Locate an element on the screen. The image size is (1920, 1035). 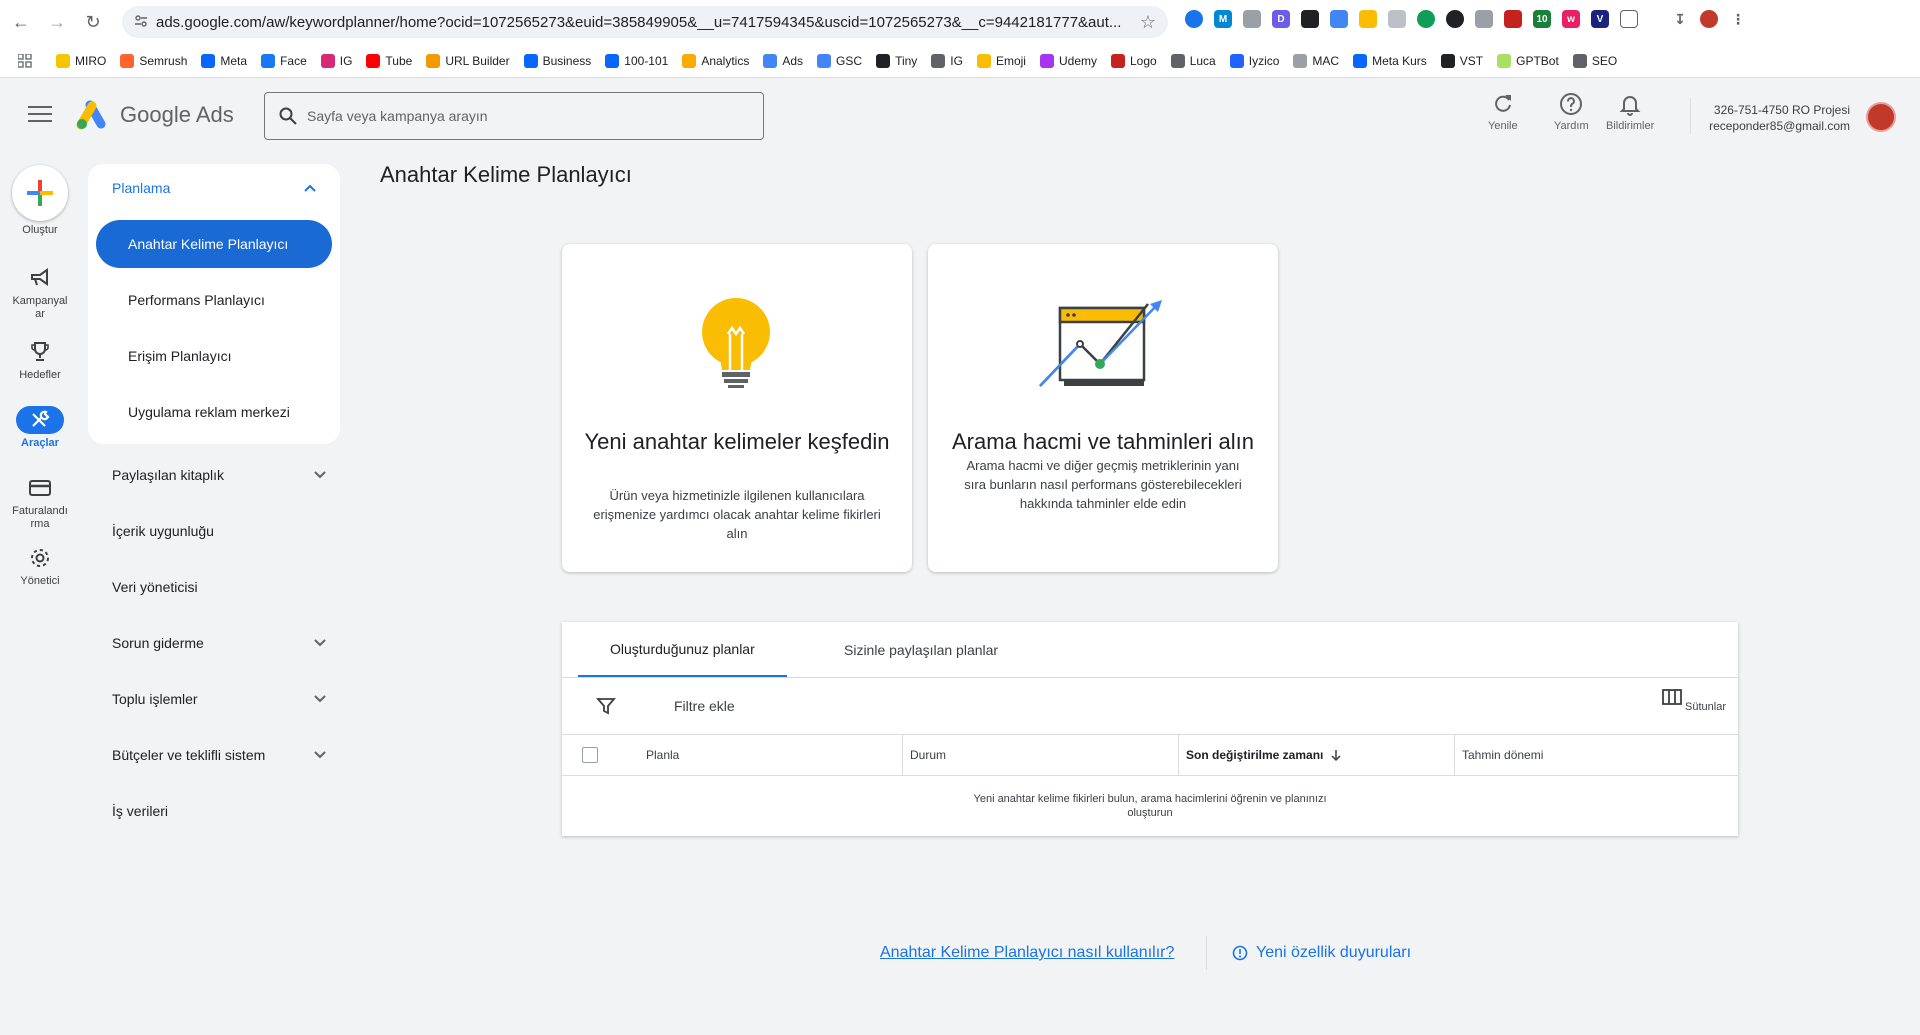
extension-badge-icon: 10 is located at coordinates (1542, 19).